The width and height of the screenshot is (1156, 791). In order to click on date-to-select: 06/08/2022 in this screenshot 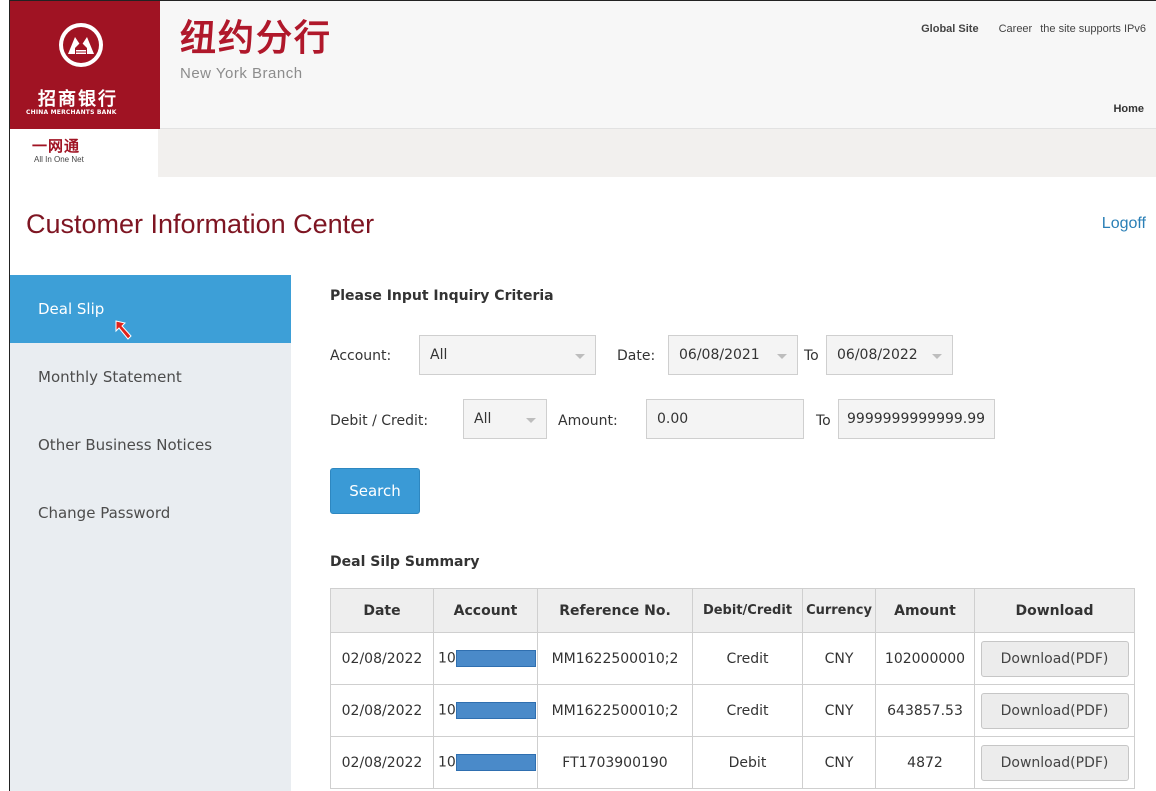, I will do `click(889, 355)`.